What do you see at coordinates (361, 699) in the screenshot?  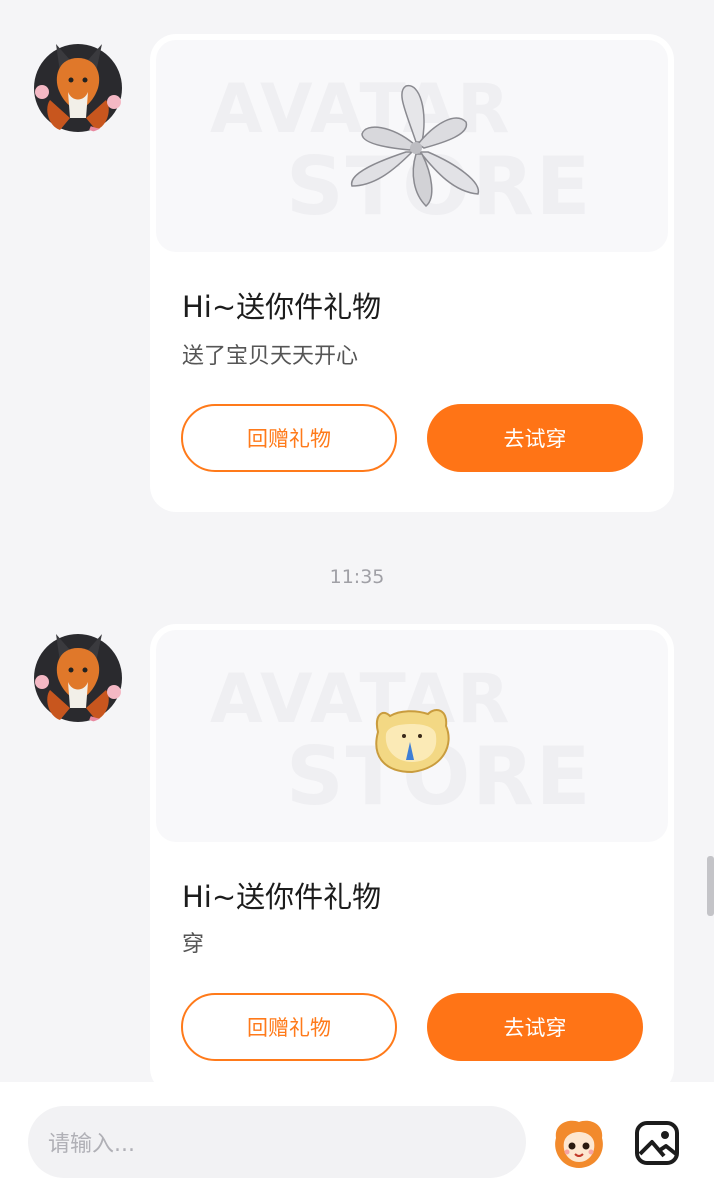 I see `watermark-avatar: AVATAR` at bounding box center [361, 699].